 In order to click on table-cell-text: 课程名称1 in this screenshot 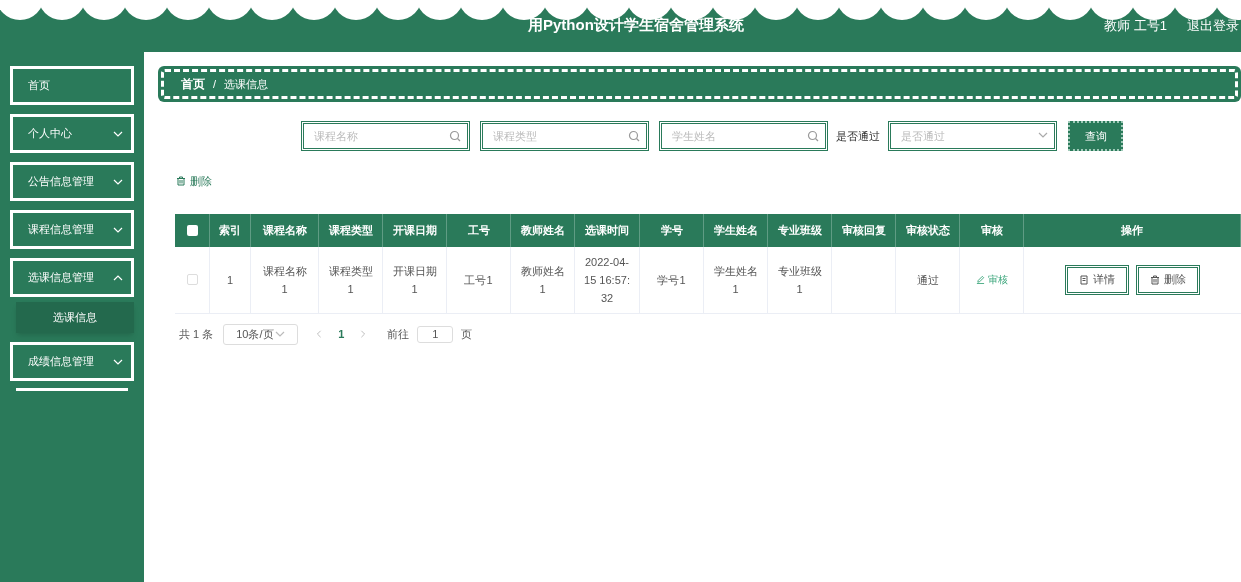, I will do `click(284, 280)`.